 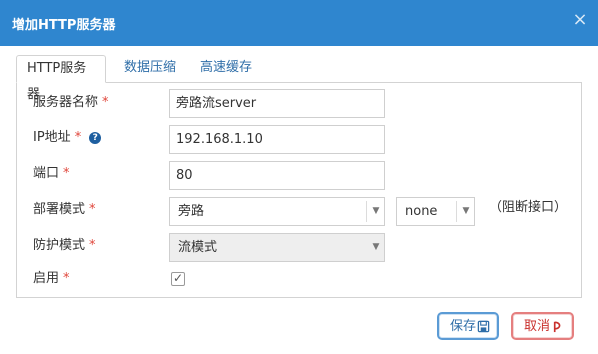 I want to click on port-label: 端口 *, so click(x=51, y=174).